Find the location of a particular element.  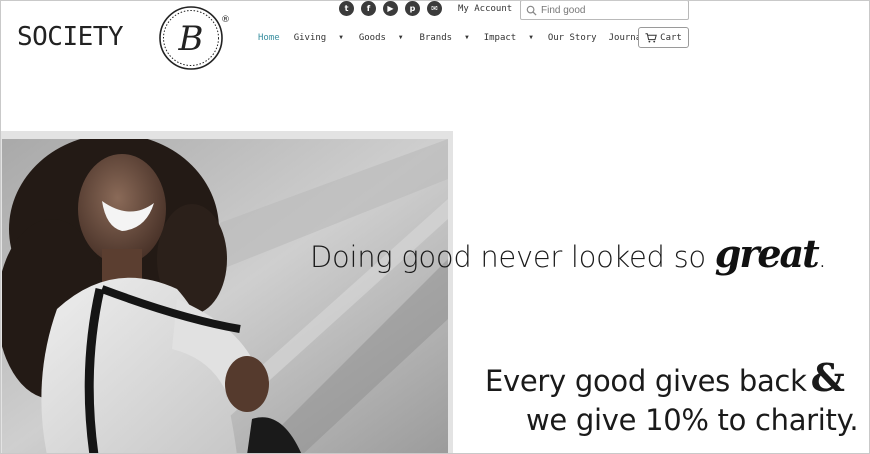

cart-icon is located at coordinates (651, 37).